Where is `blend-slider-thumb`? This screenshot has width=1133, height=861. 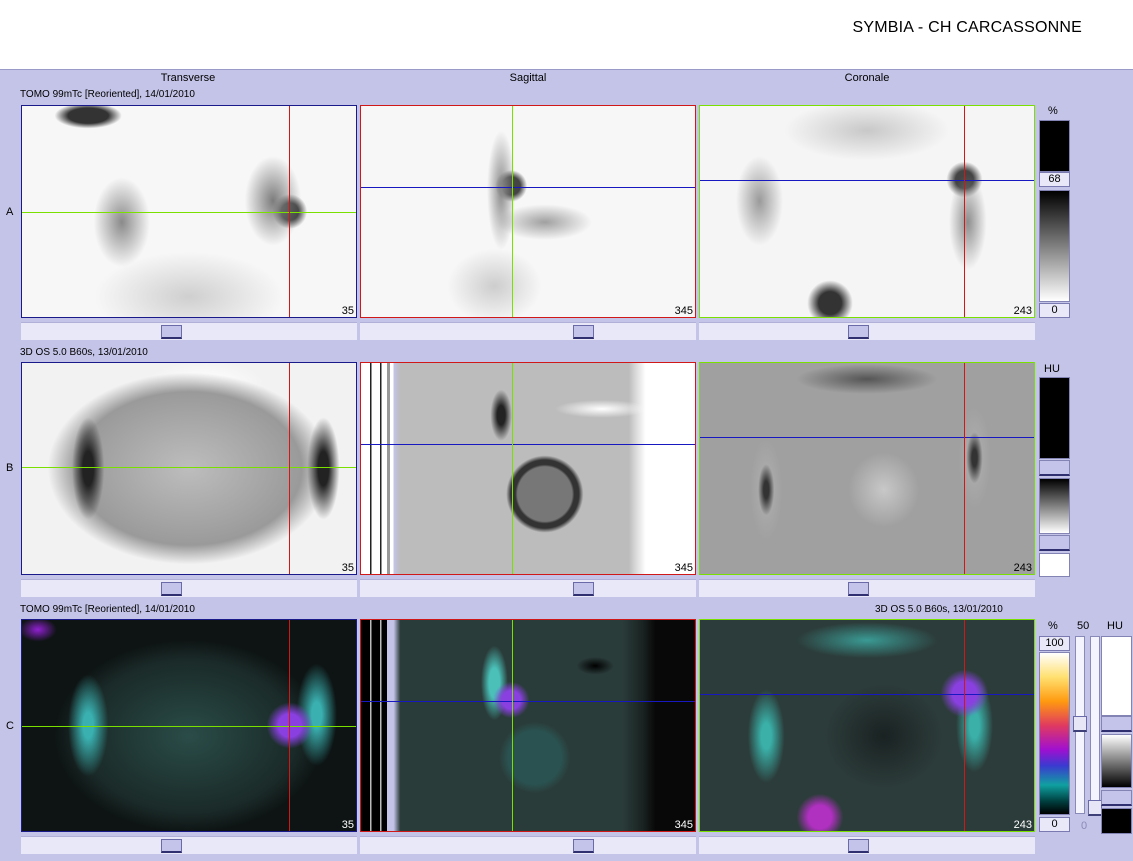 blend-slider-thumb is located at coordinates (1080, 724).